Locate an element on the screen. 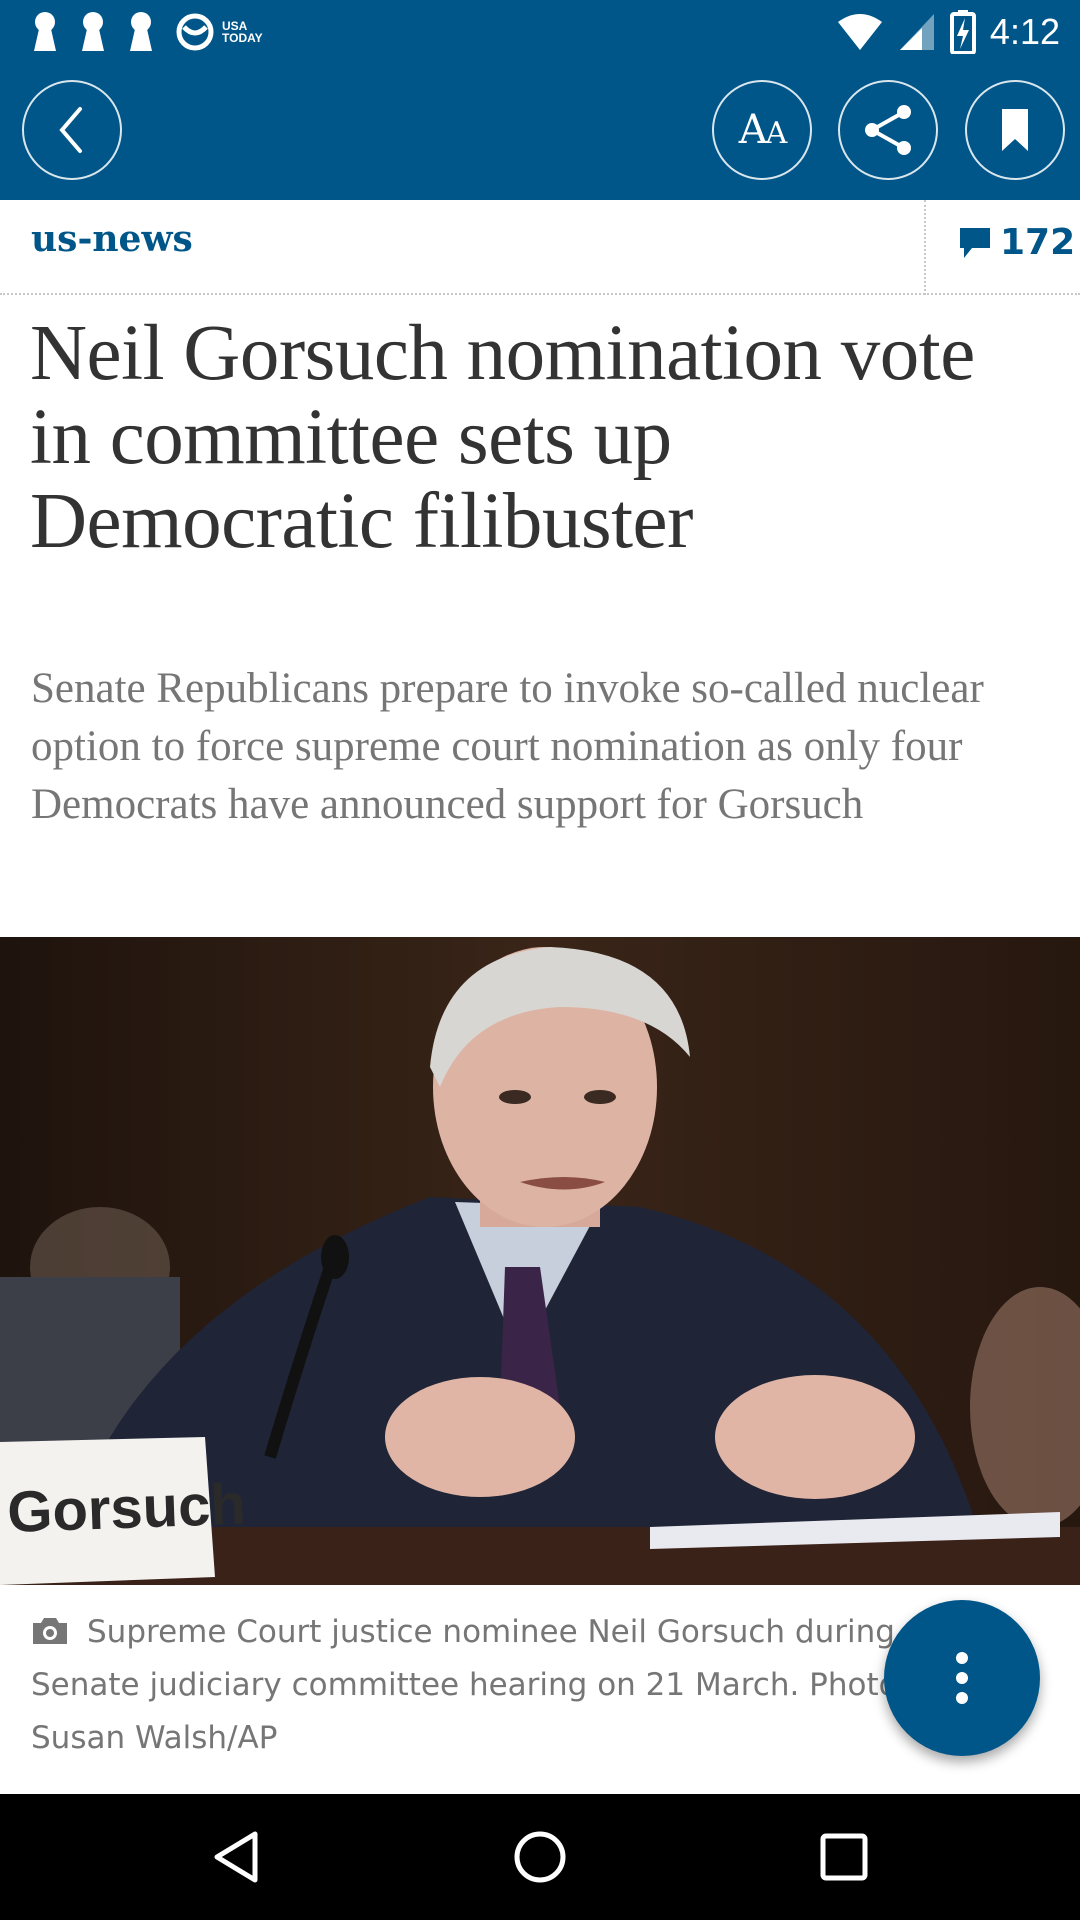  back-button is located at coordinates (72, 130).